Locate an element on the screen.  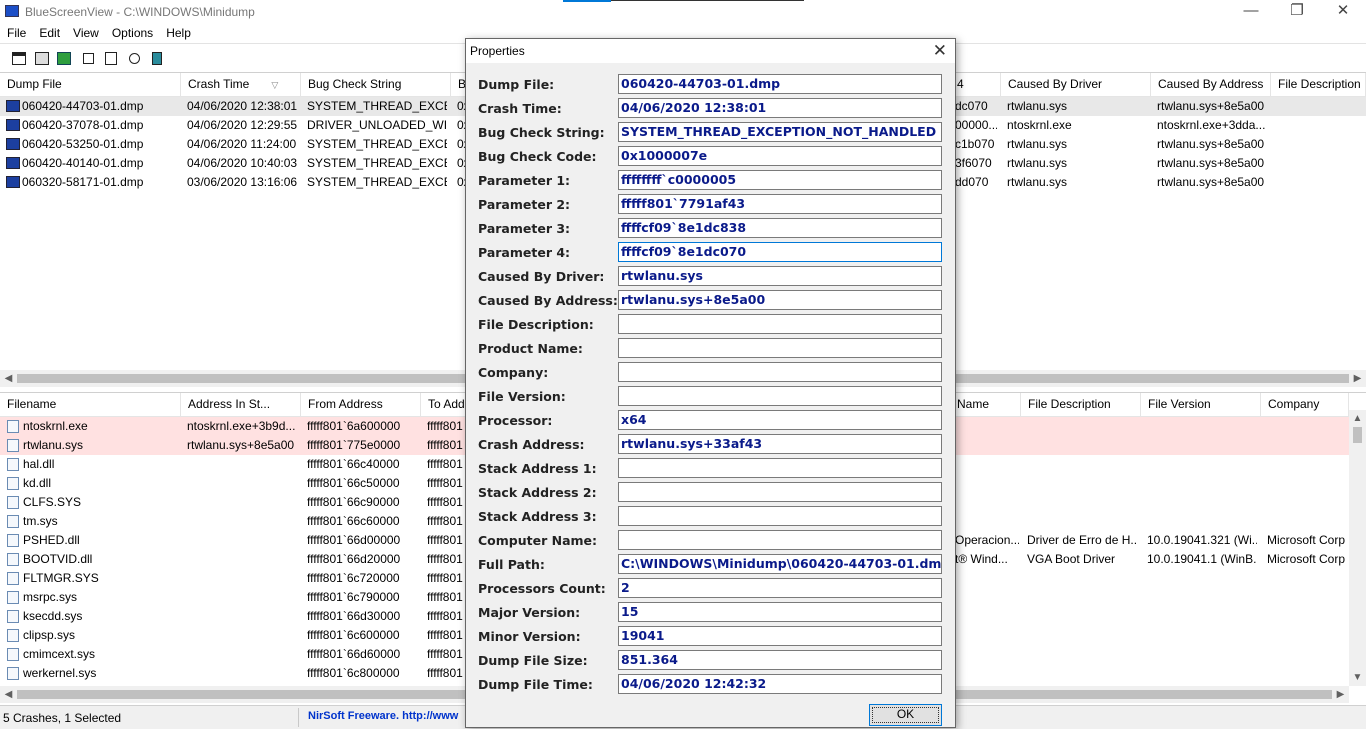
cell-filename: msrpc.sys is located at coordinates (50, 597).